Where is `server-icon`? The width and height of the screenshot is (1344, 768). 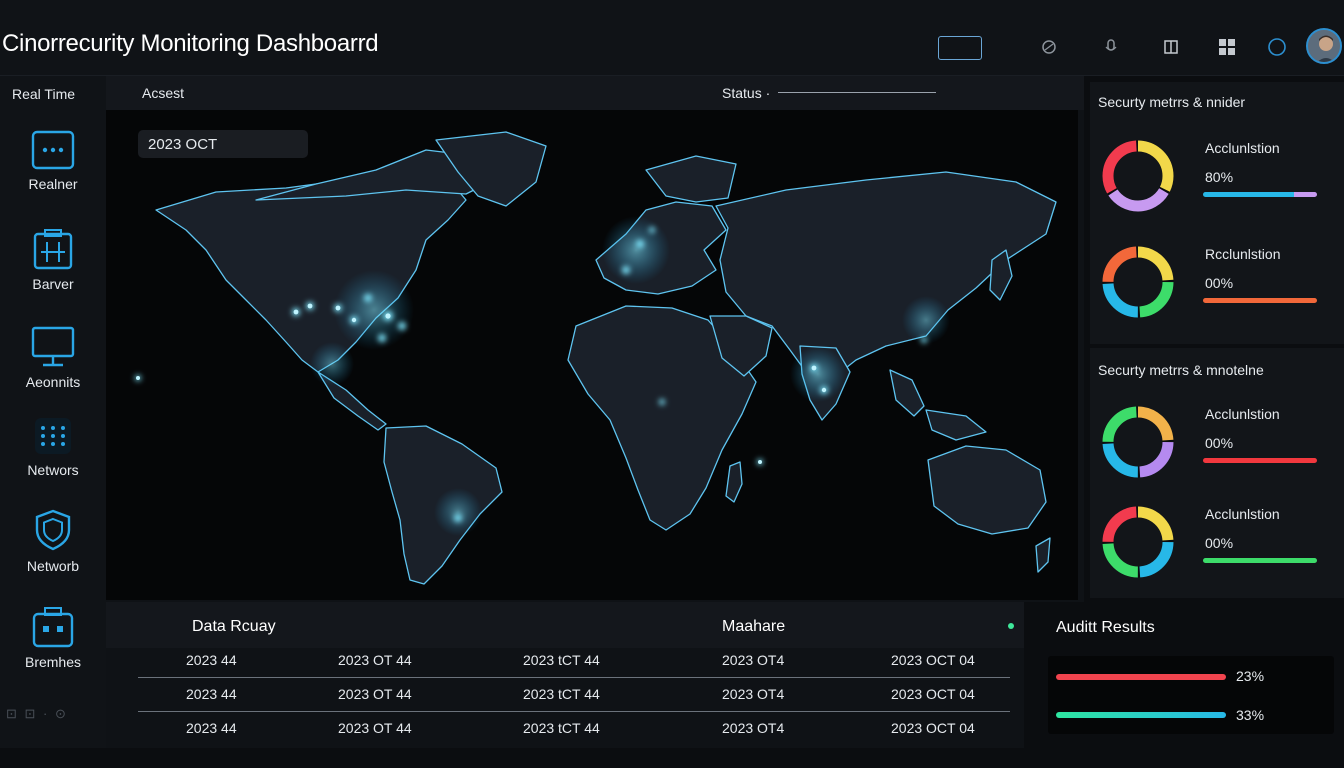
server-icon is located at coordinates (53, 249).